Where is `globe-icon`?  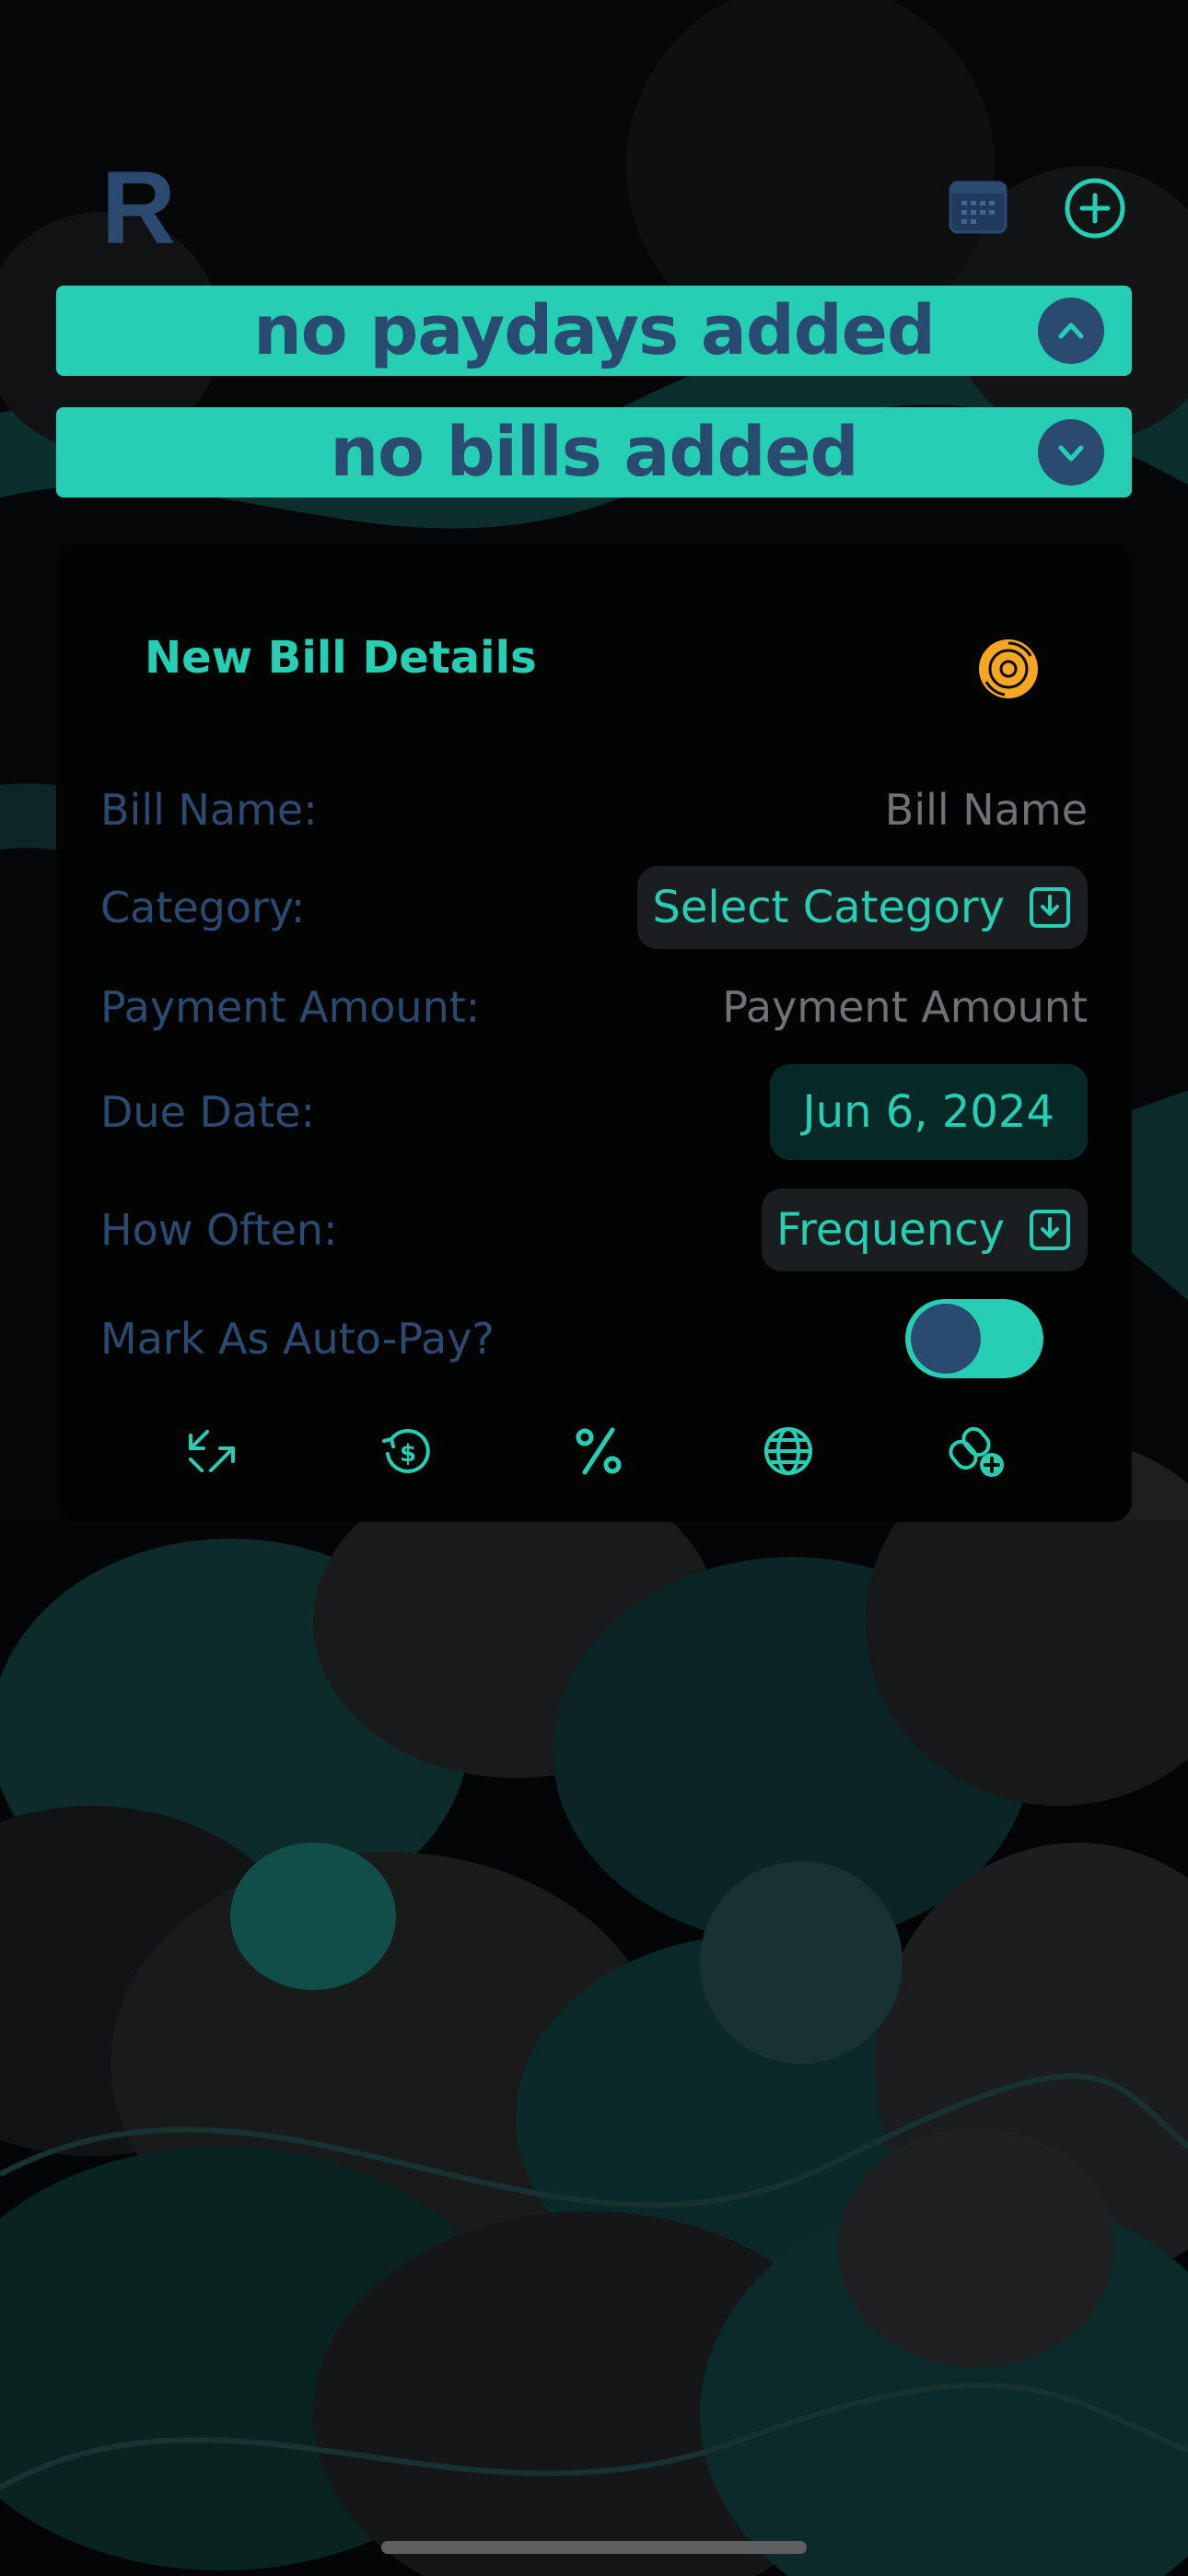 globe-icon is located at coordinates (788, 1451).